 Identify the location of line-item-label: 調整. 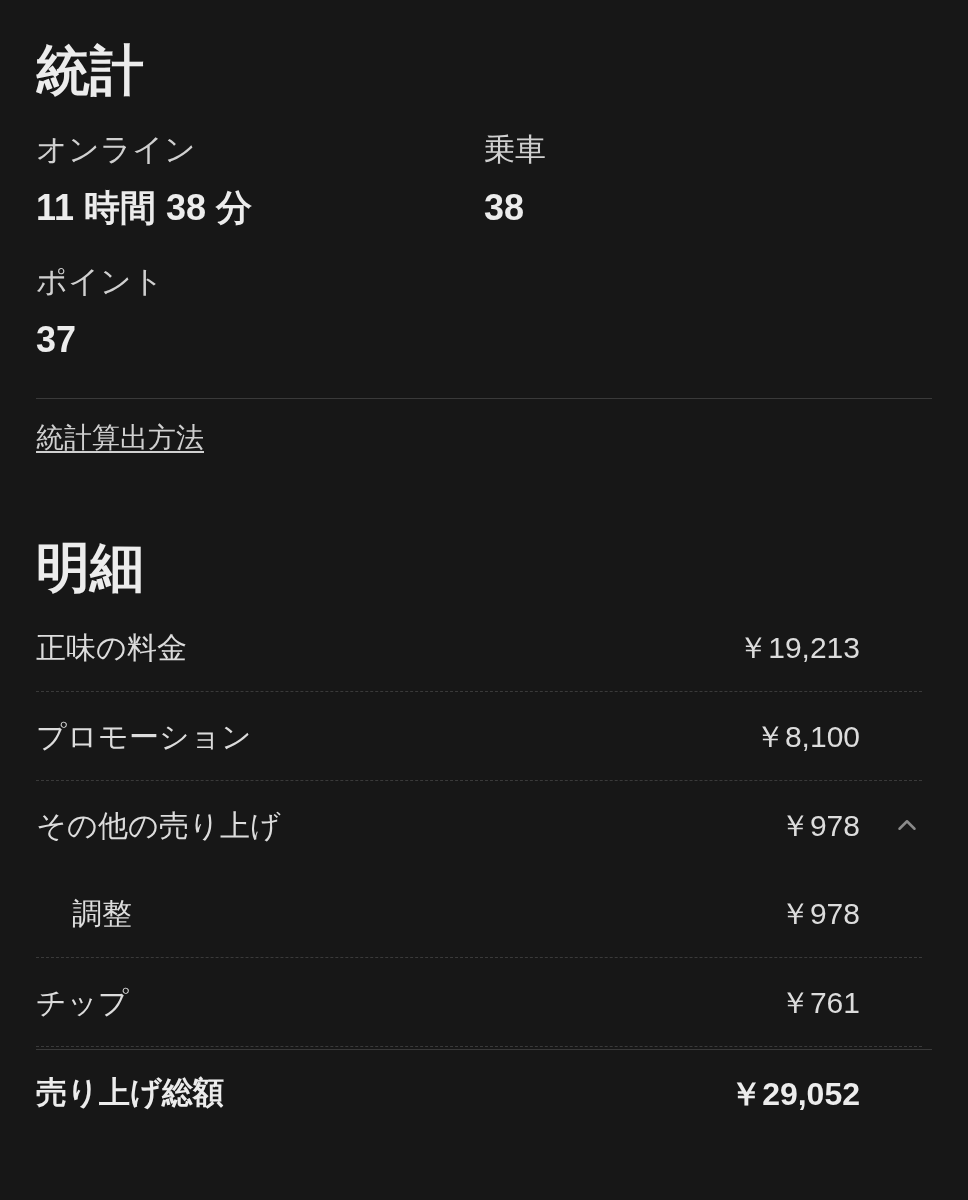
(102, 913).